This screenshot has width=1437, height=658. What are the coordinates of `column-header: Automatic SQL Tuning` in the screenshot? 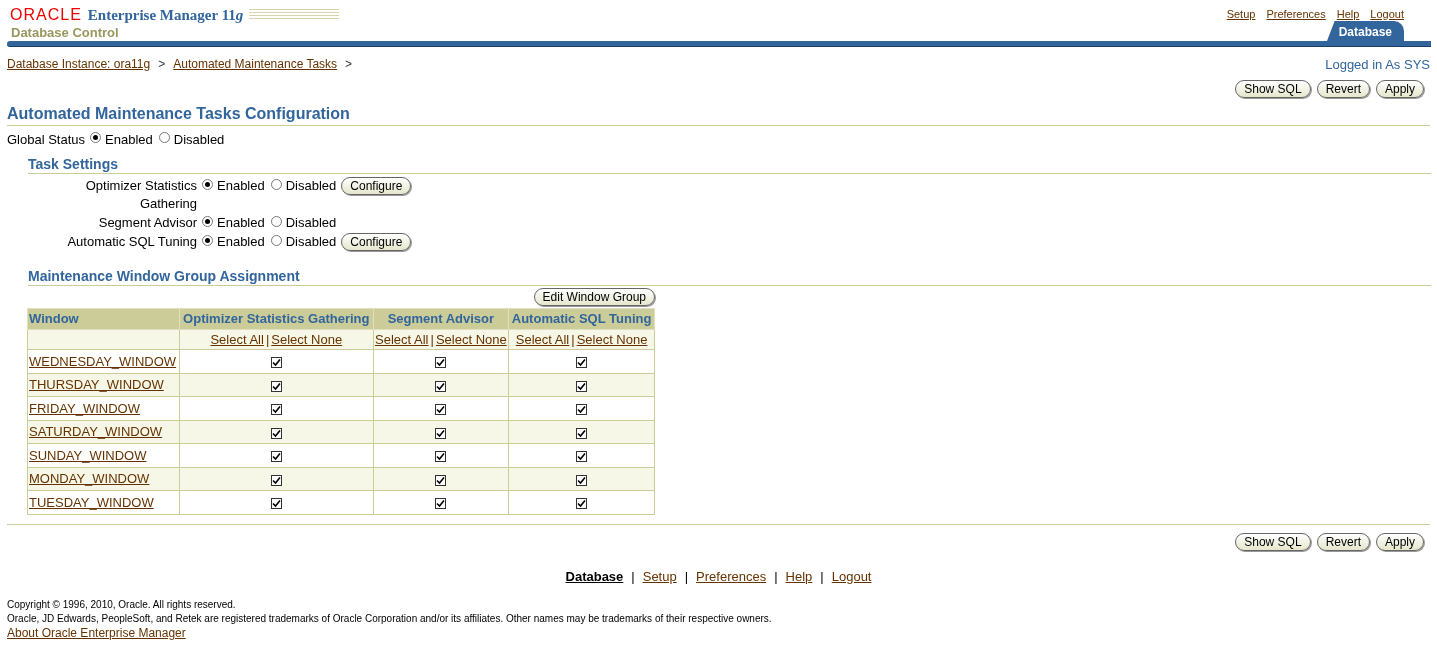 It's located at (581, 318).